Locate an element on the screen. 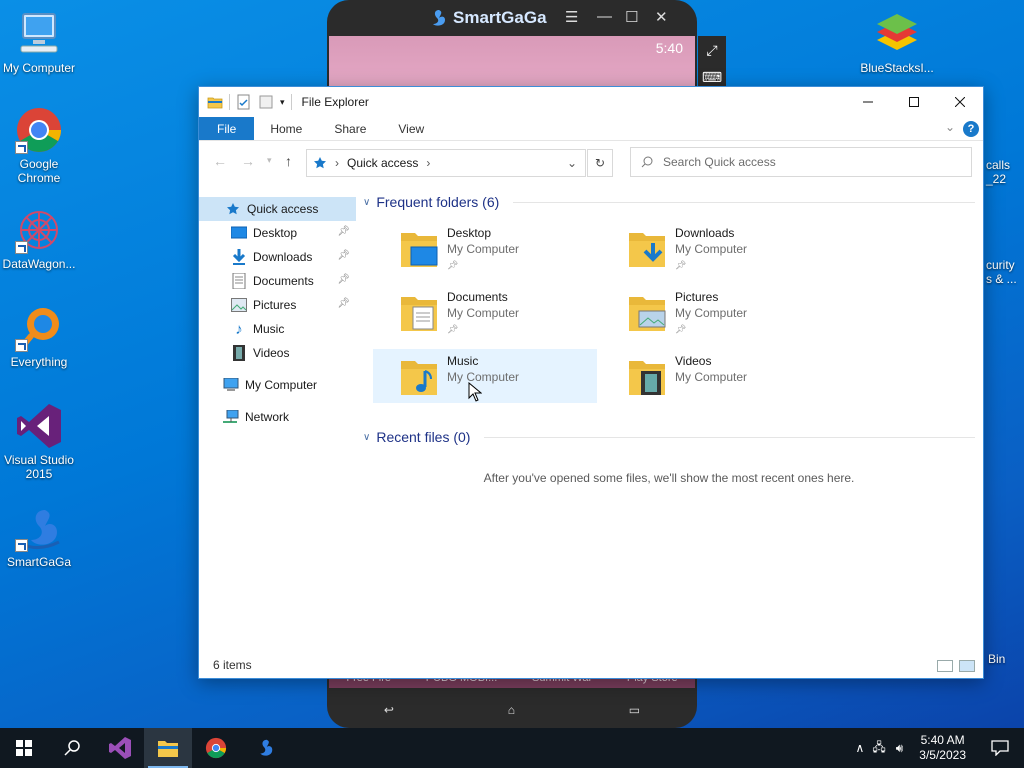 This screenshot has width=1024, height=768. nav-item-quick-access: Quick access is located at coordinates (277, 209).